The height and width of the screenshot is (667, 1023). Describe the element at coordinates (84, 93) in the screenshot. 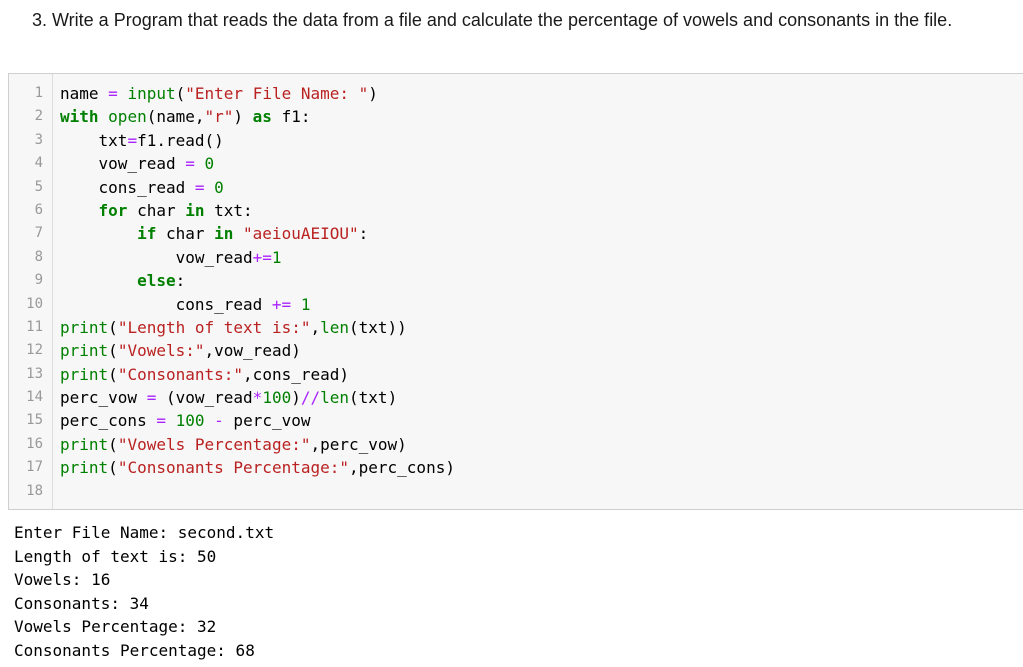

I see `code-token: name` at that location.